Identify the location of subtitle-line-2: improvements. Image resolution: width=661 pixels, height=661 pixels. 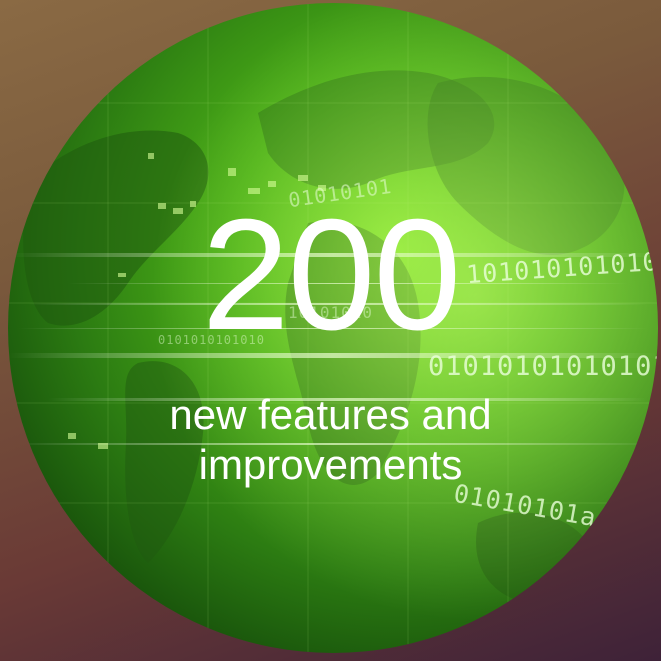
(330, 464).